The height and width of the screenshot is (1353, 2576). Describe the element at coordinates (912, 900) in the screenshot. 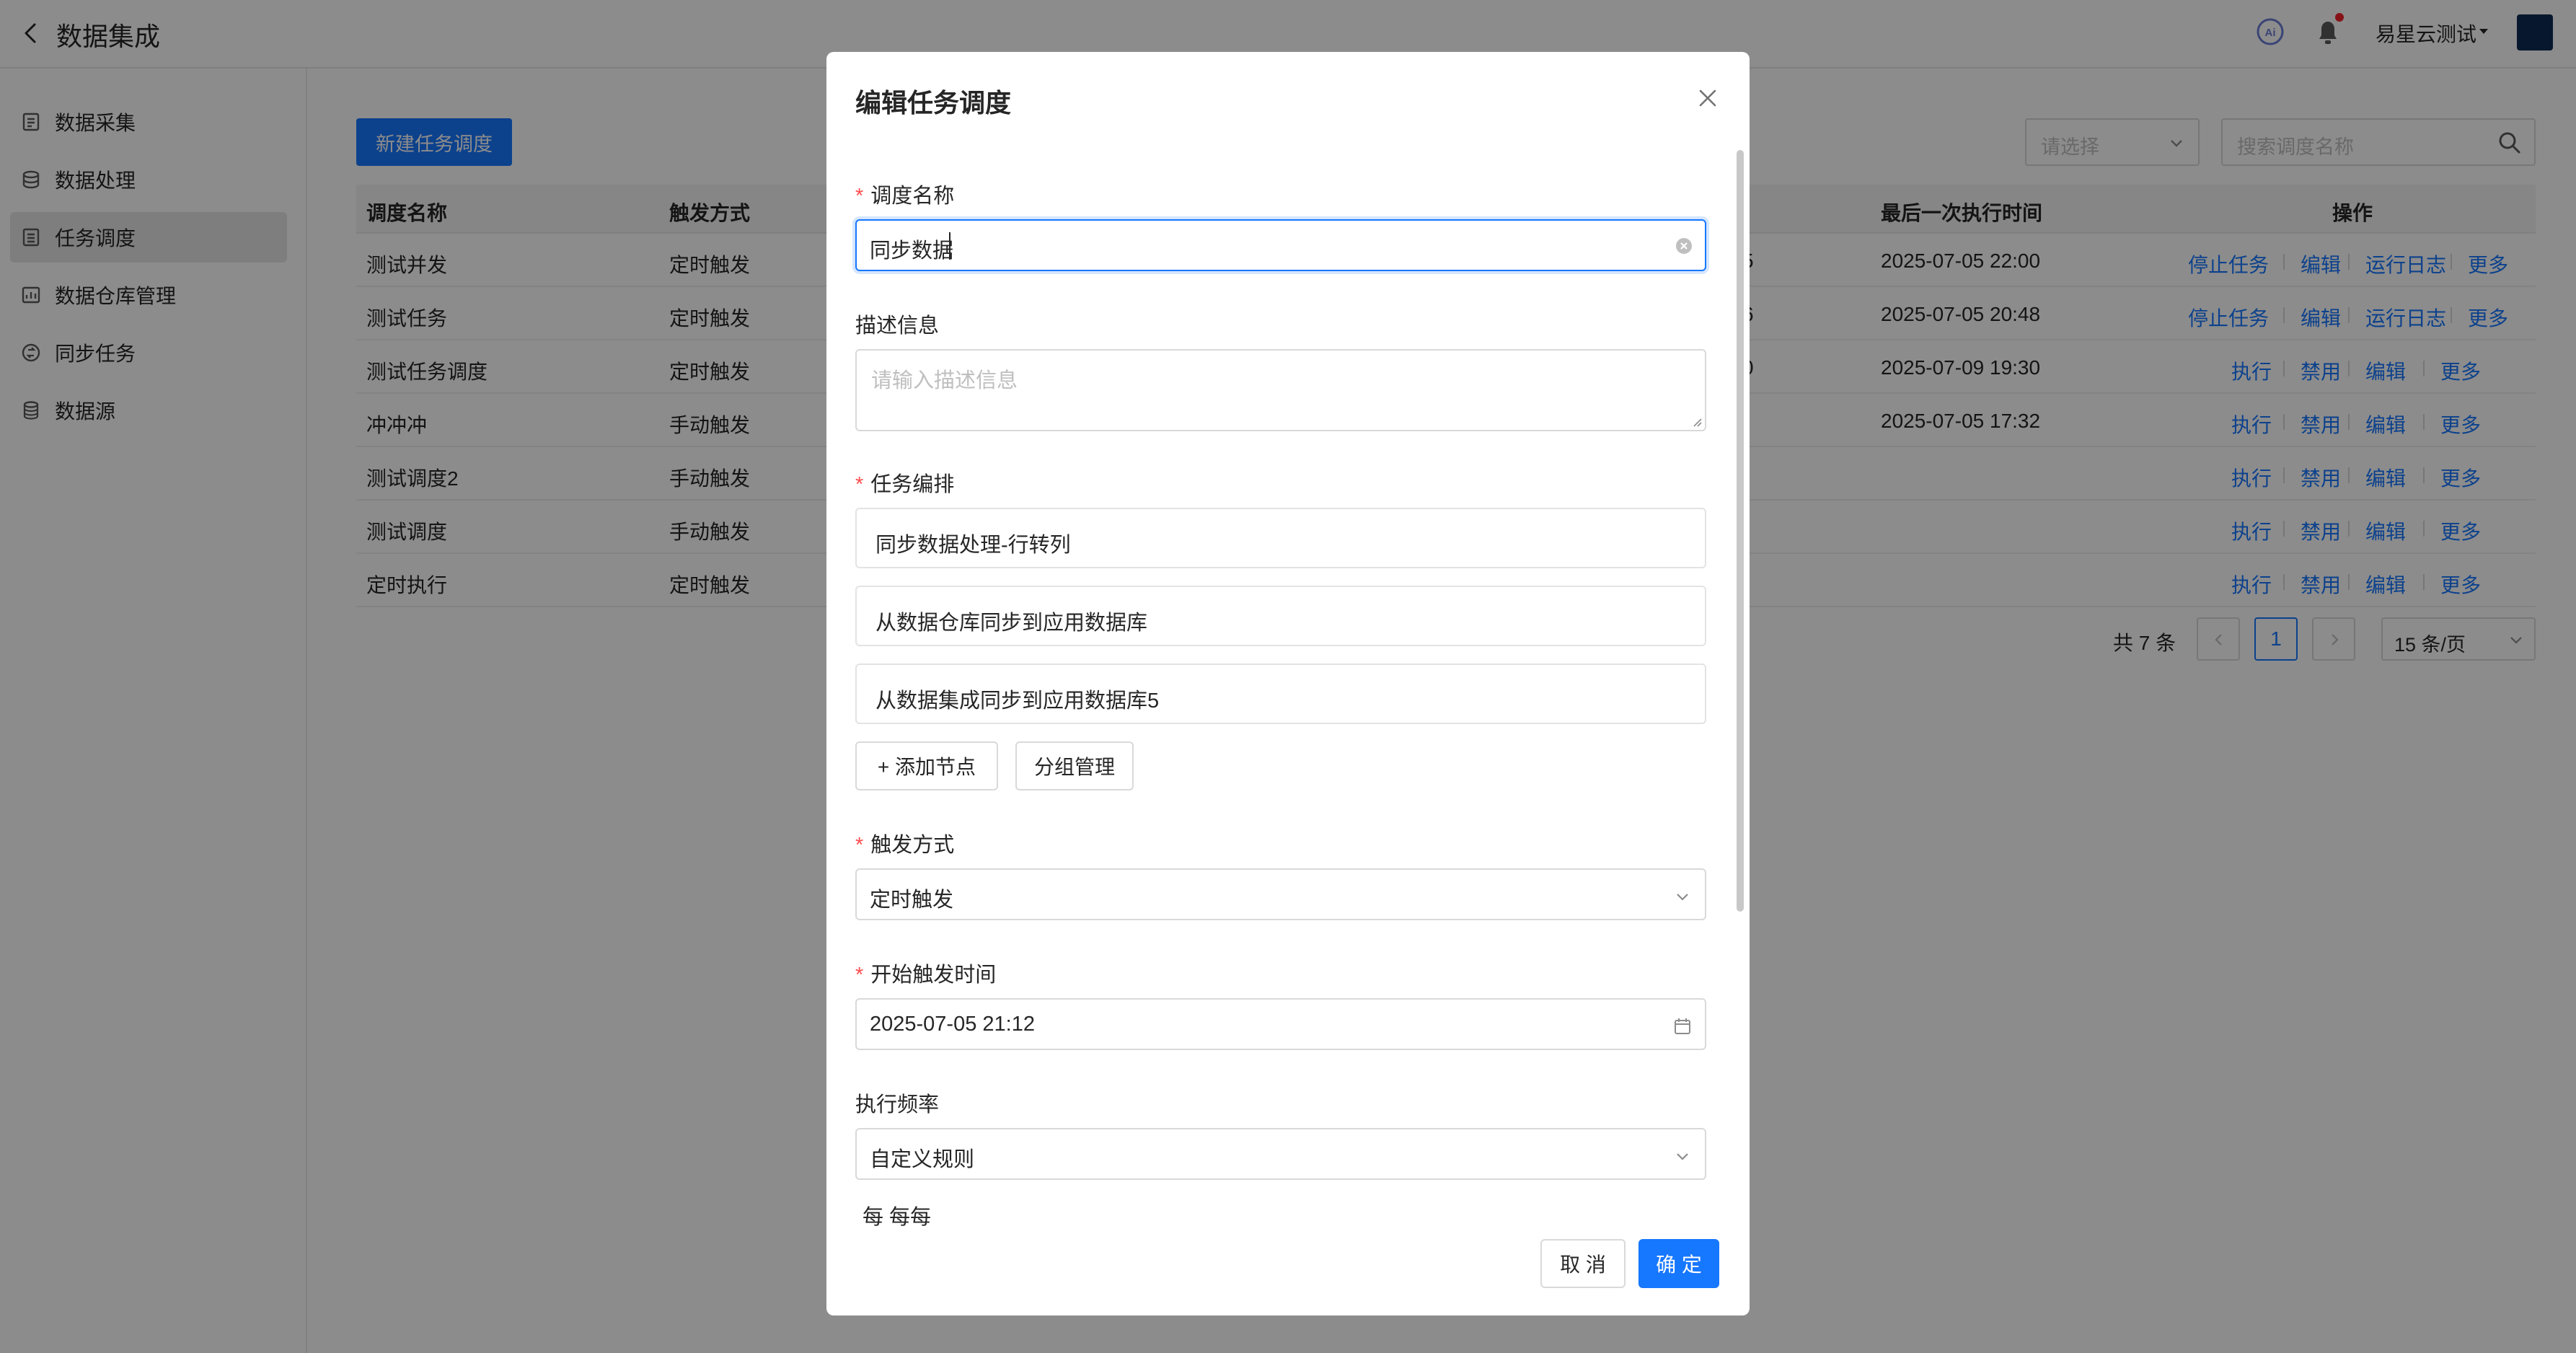

I see `trigger-type-value: 定时触发` at that location.